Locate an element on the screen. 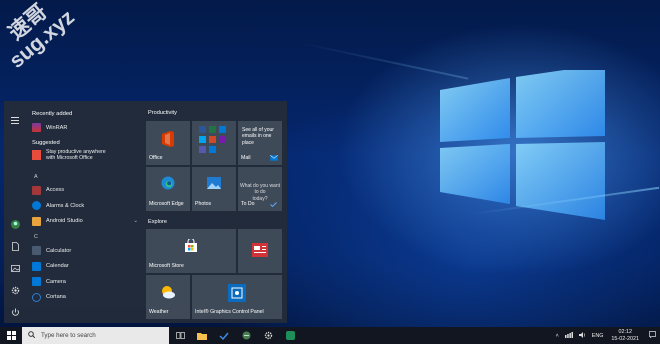 The width and height of the screenshot is (660, 344). clock: 02:12 15-02-2021 is located at coordinates (625, 335).